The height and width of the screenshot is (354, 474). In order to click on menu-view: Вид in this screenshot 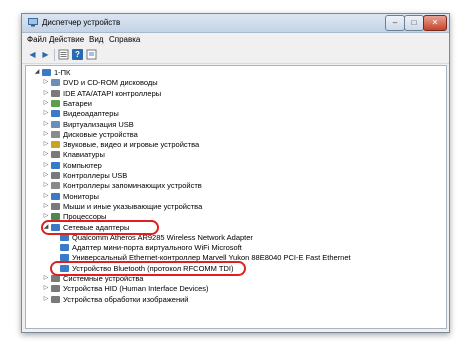, I will do `click(96, 39)`.